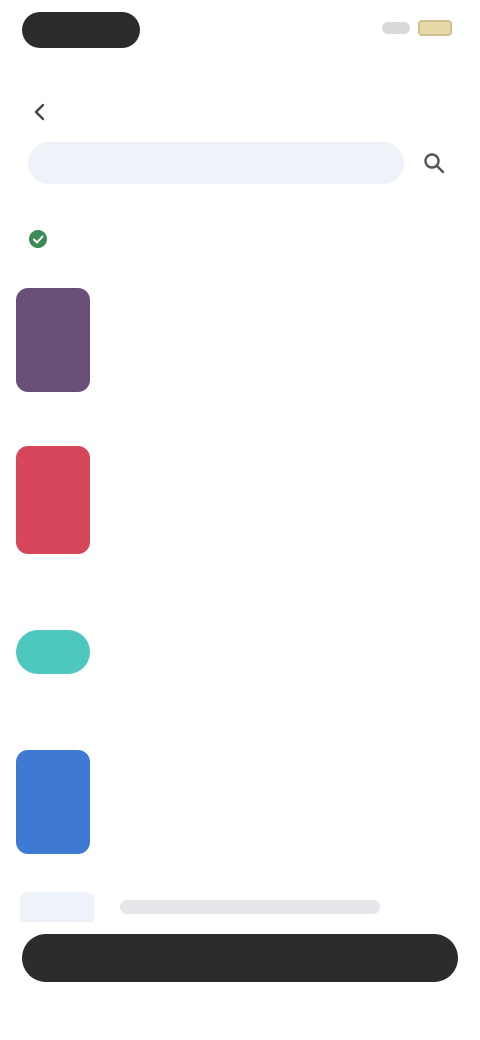 The image size is (480, 1040). I want to click on check-circle-icon, so click(38, 239).